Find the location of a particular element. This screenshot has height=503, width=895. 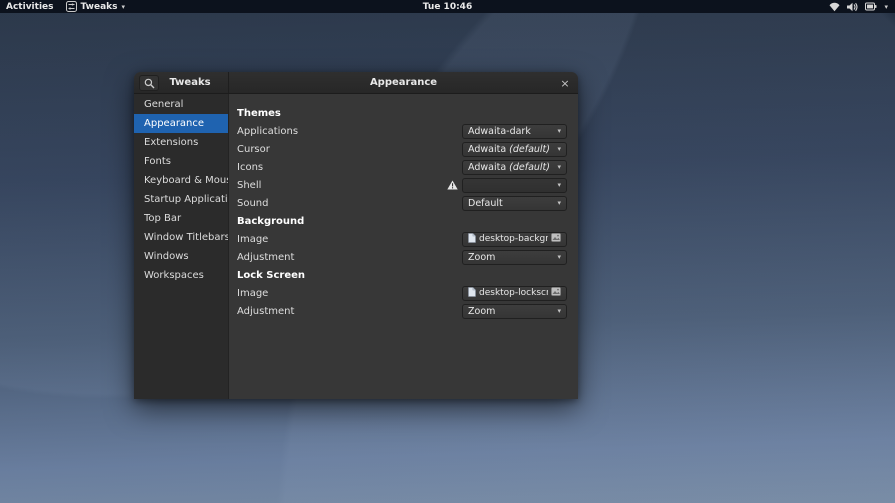

row-background-adjustment: Adjustment Zoom ▾ is located at coordinates (402, 257).